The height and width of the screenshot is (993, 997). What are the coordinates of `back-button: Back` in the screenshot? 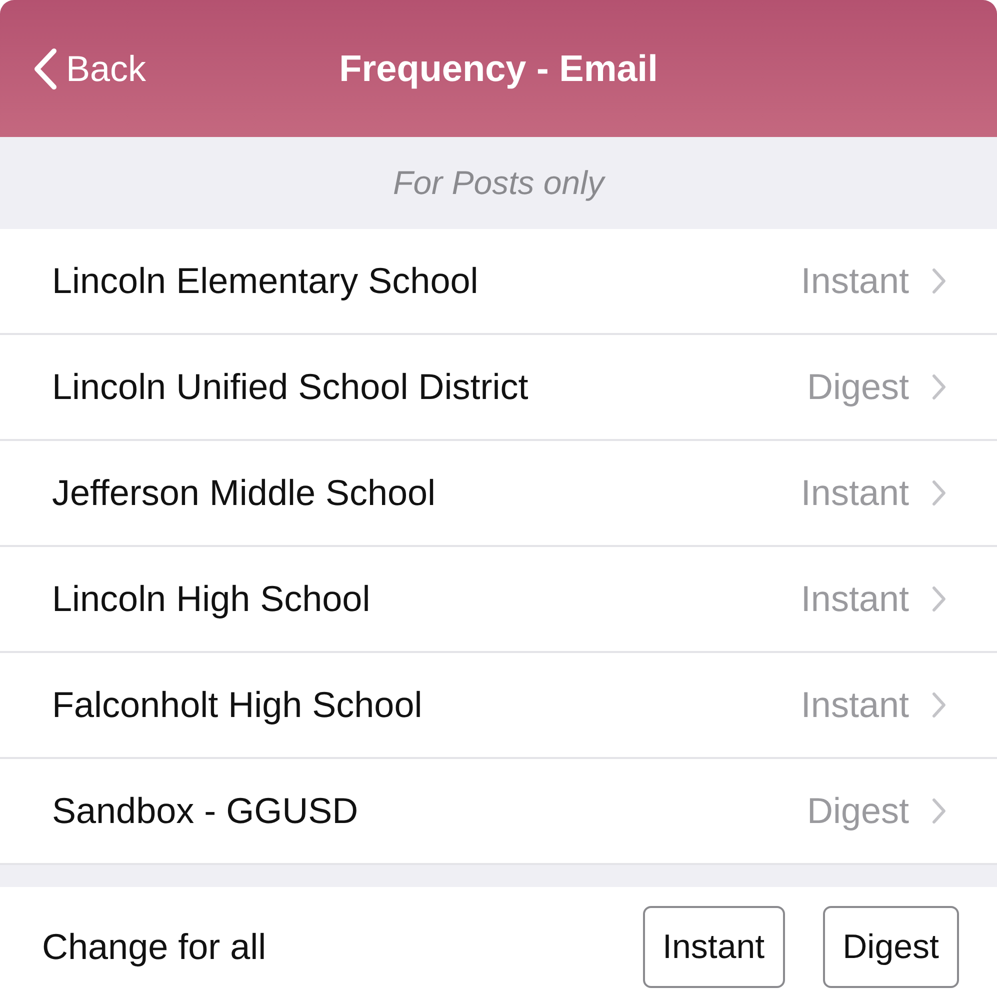 It's located at (89, 69).